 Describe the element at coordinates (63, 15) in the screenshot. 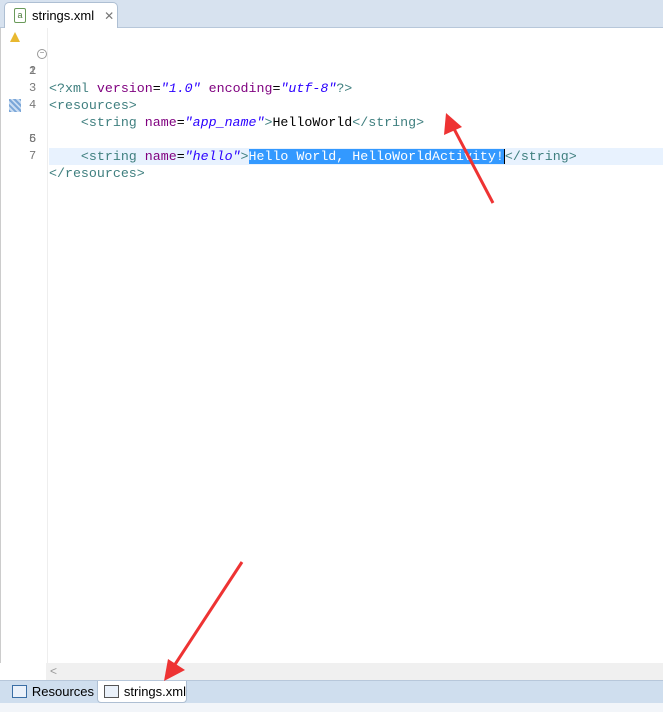

I see `tab-title: strings.xml` at that location.